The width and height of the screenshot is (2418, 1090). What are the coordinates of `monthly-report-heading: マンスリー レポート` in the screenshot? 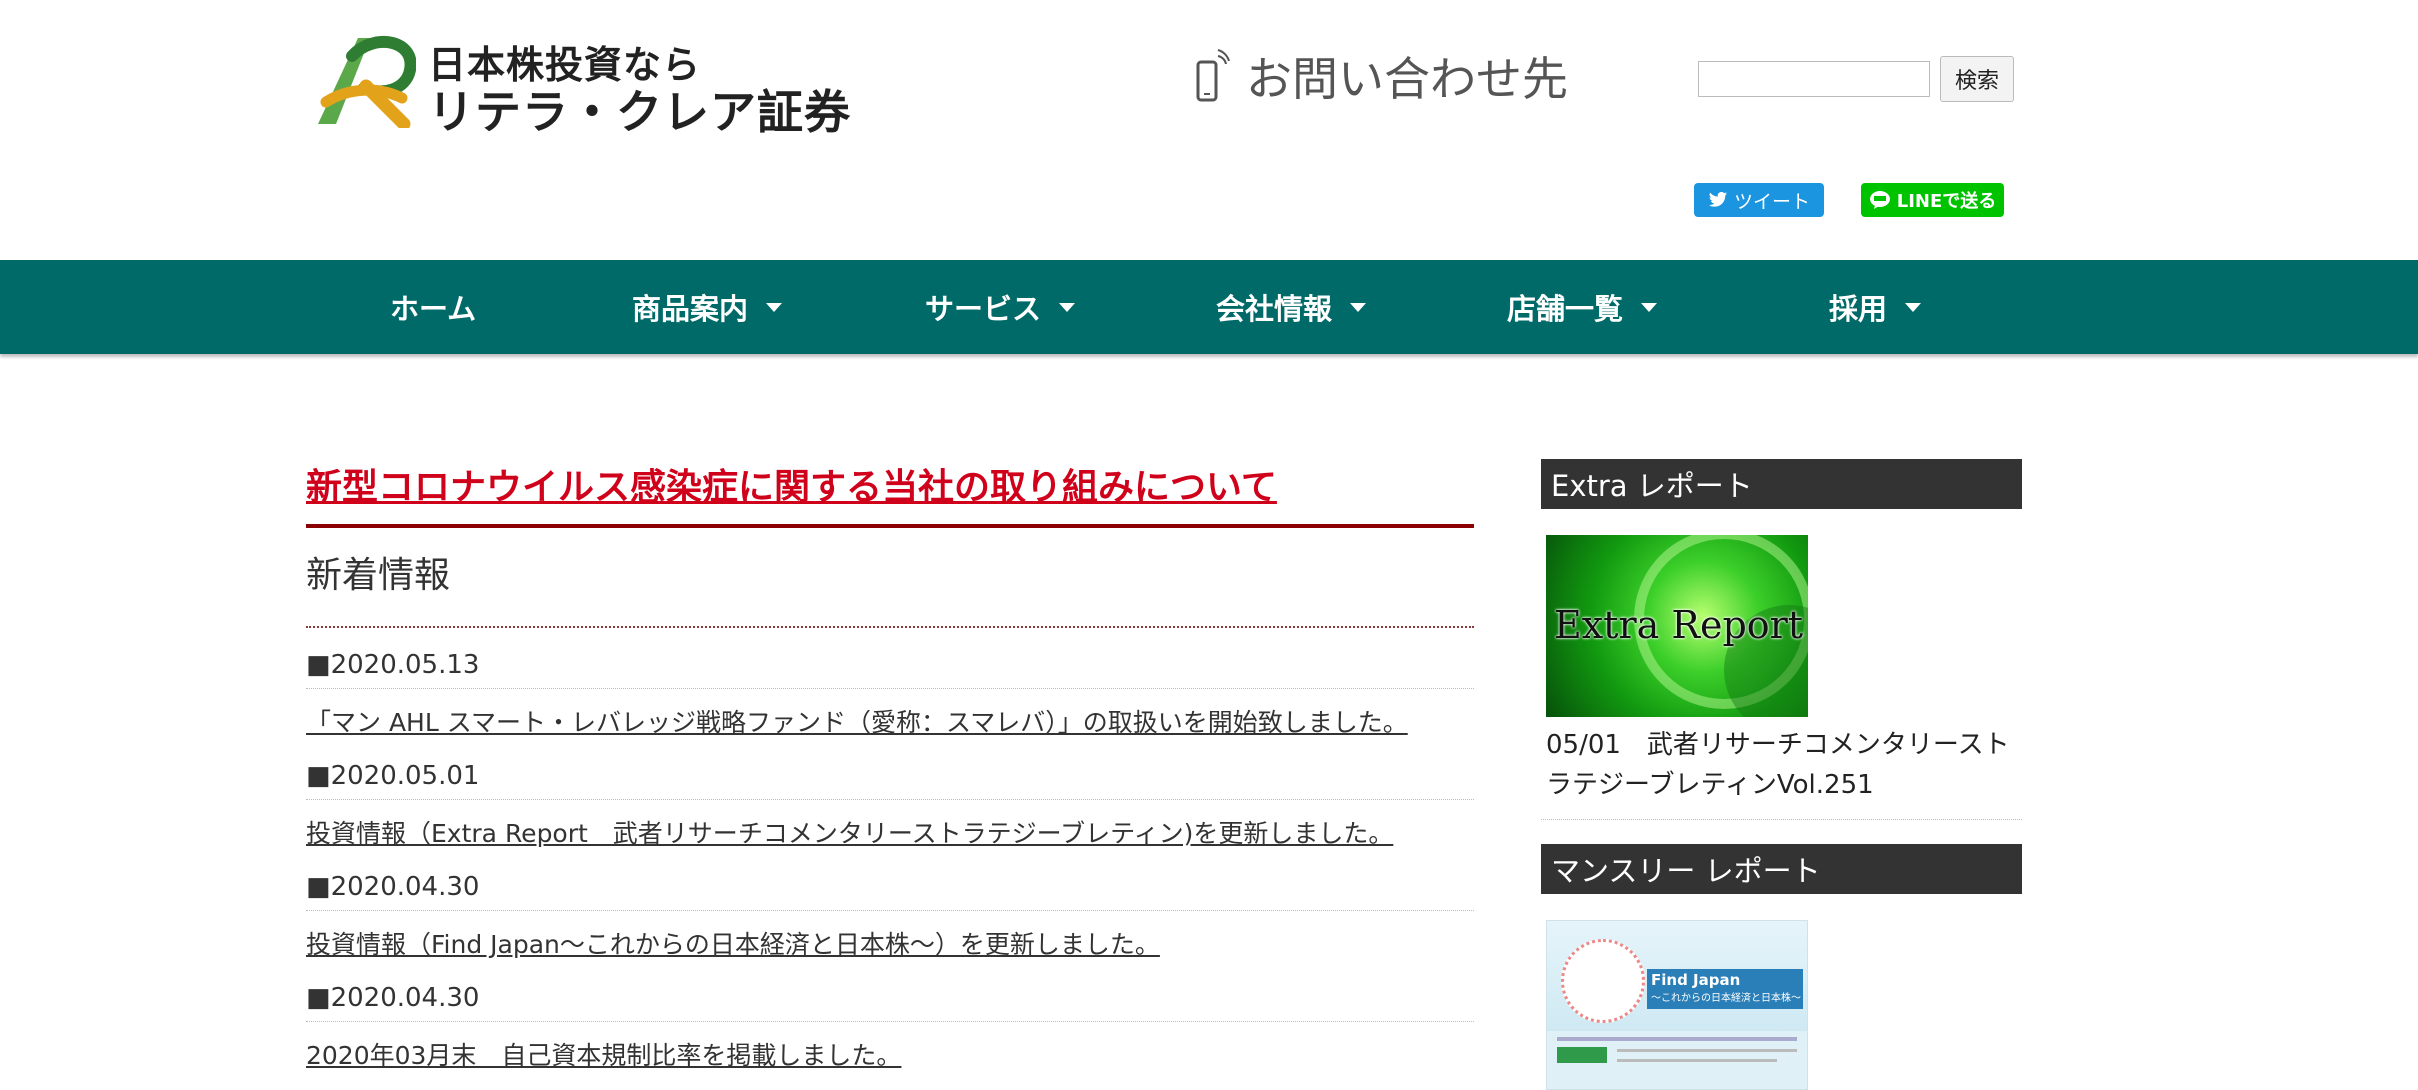 It's located at (1781, 869).